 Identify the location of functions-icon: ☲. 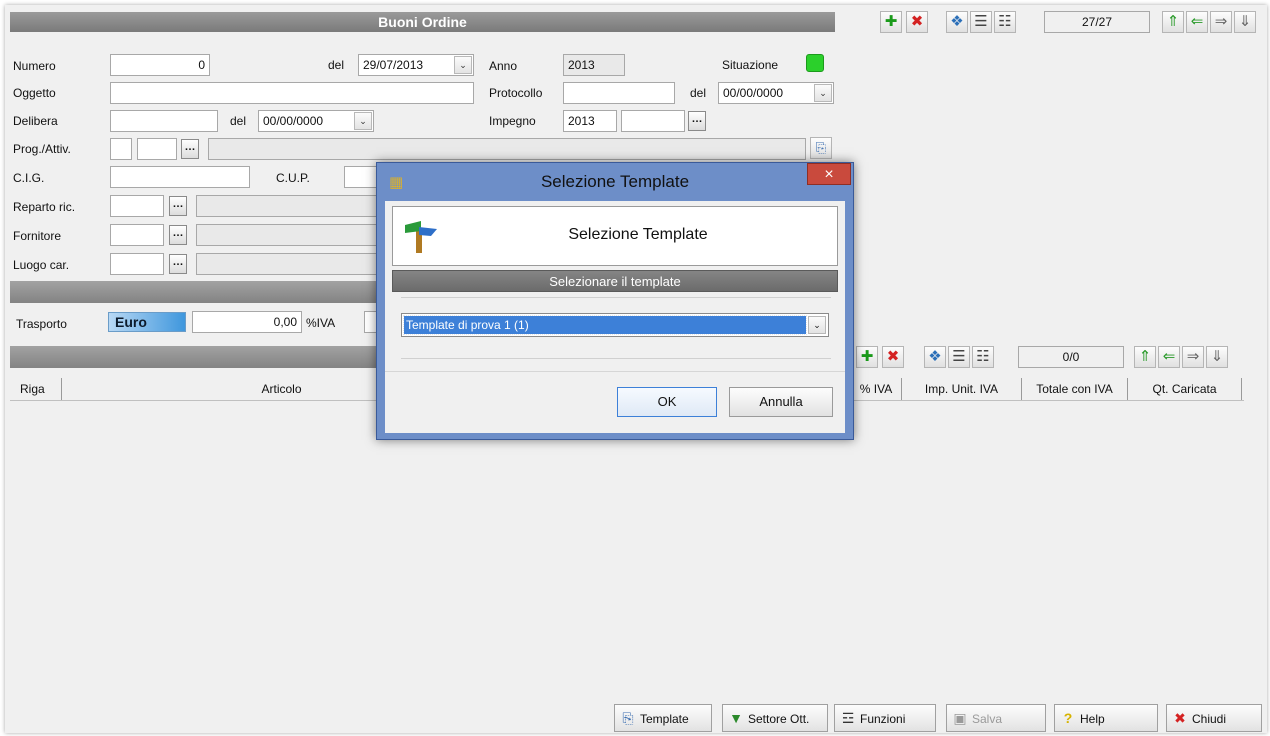
(848, 718).